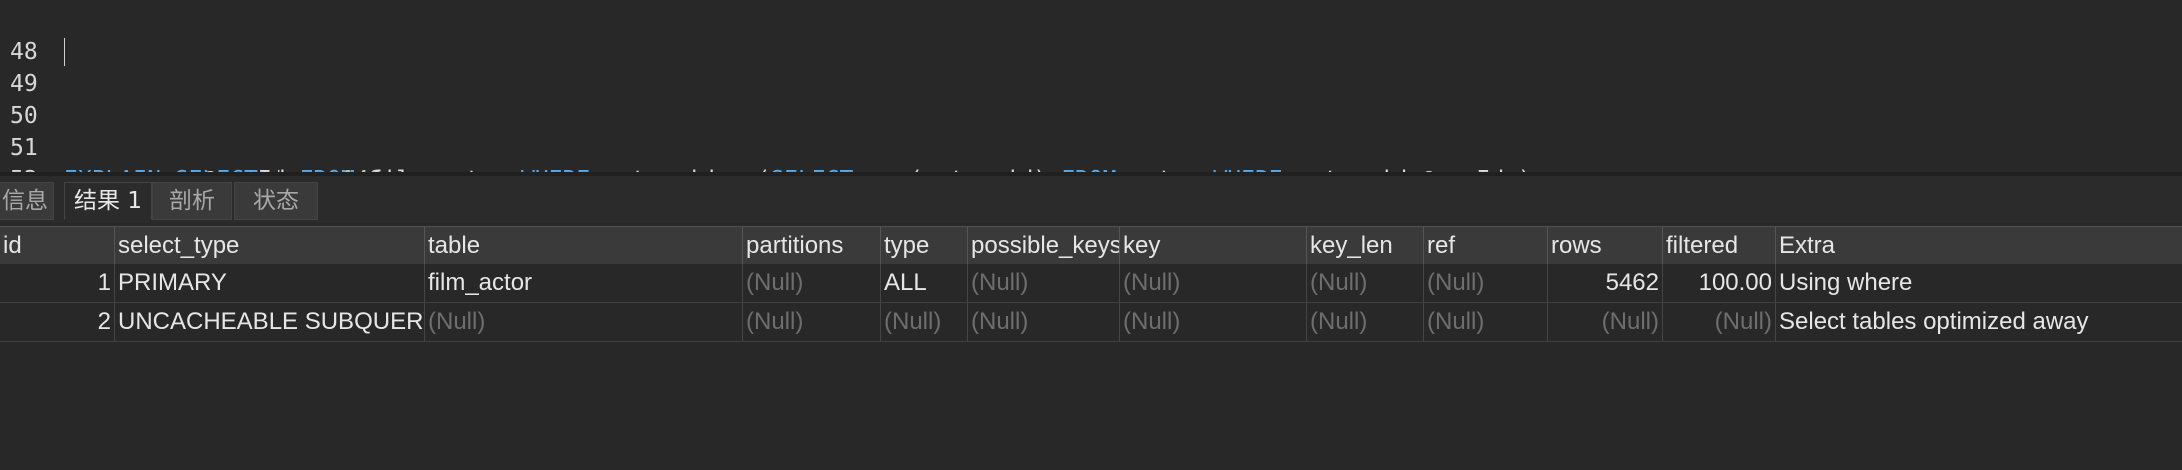 Image resolution: width=2182 pixels, height=470 pixels. What do you see at coordinates (270, 322) in the screenshot?
I see `cell-select-type: UNCACHEABLE SUBQUERY` at bounding box center [270, 322].